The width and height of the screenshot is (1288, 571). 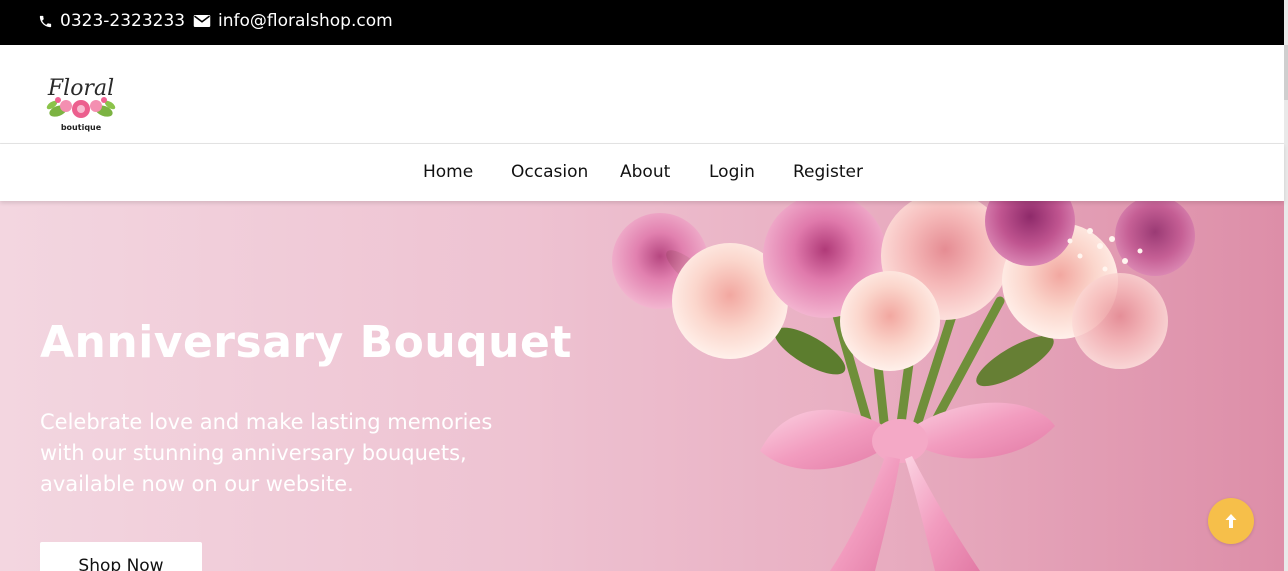 I want to click on nav-login: Login, so click(x=732, y=172).